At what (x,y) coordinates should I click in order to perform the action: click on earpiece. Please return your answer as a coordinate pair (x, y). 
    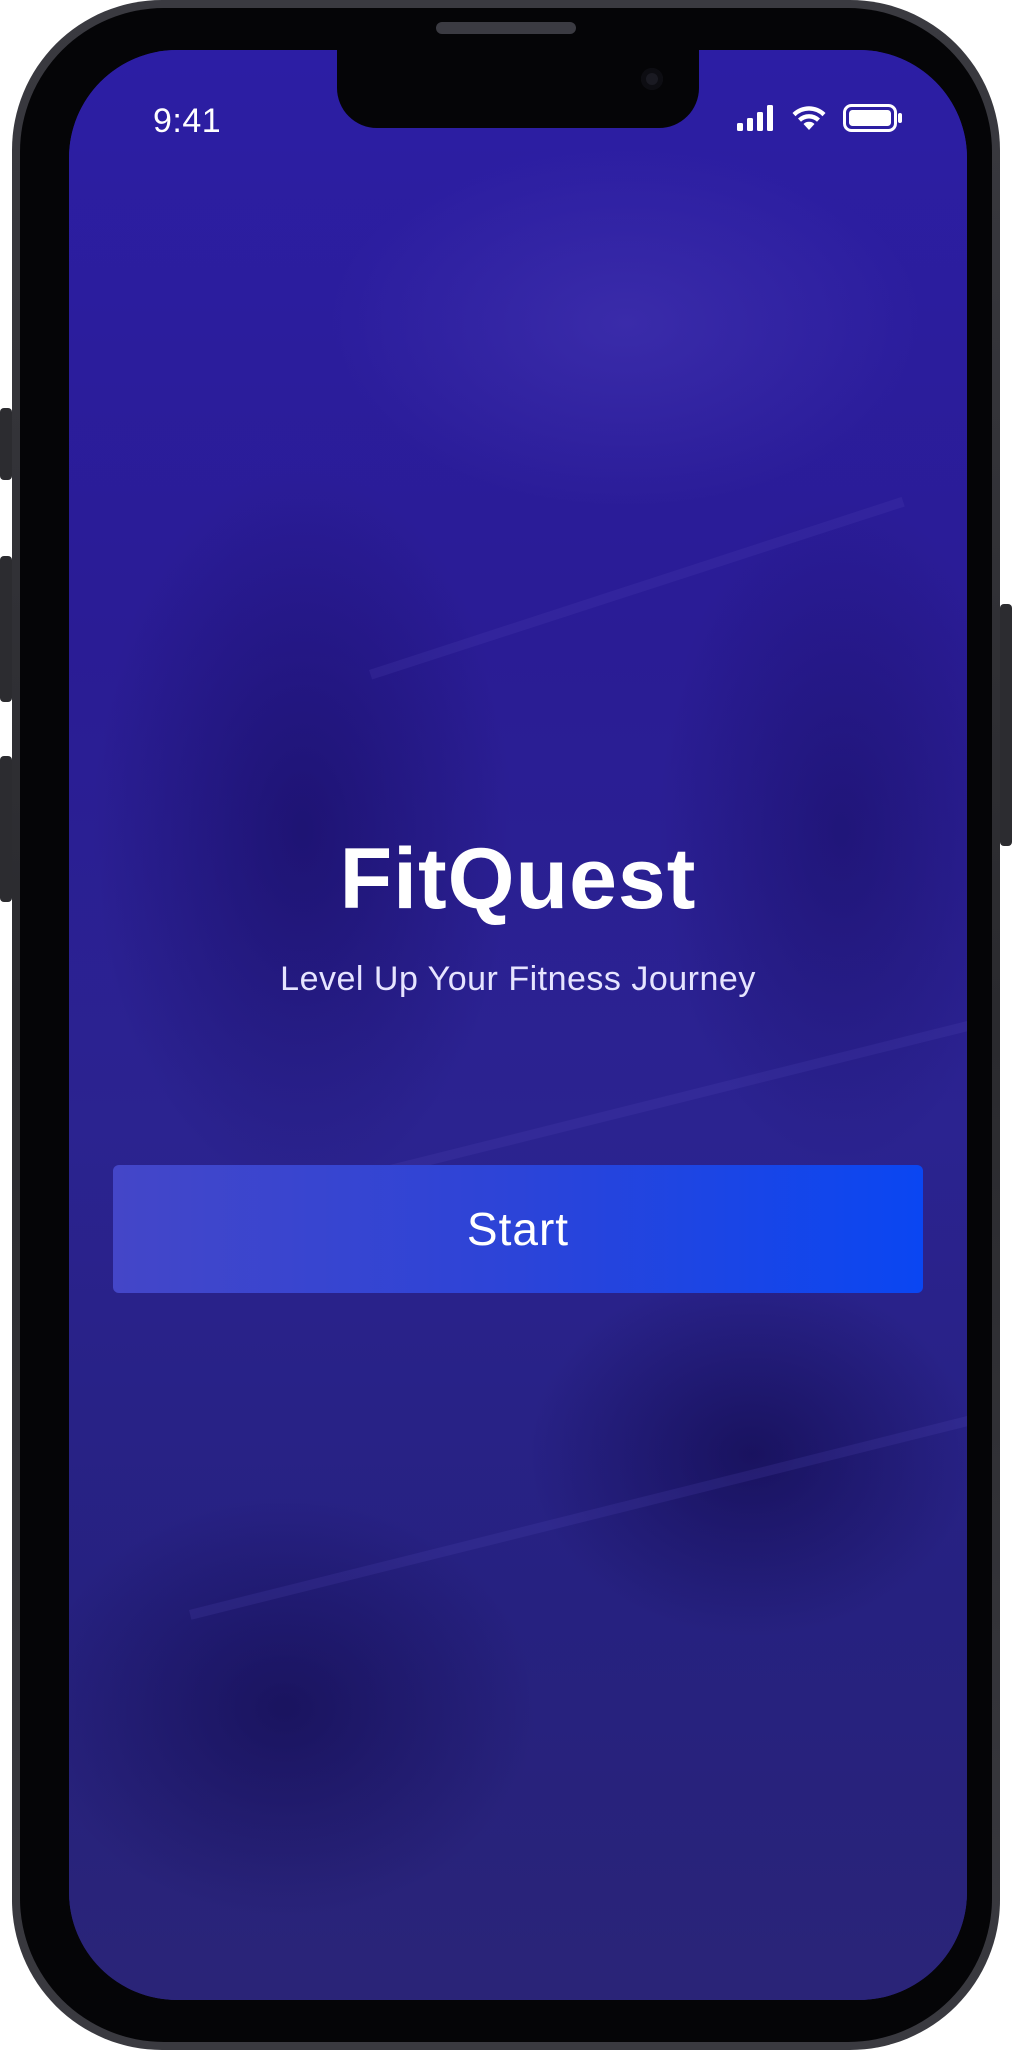
    Looking at the image, I should click on (506, 28).